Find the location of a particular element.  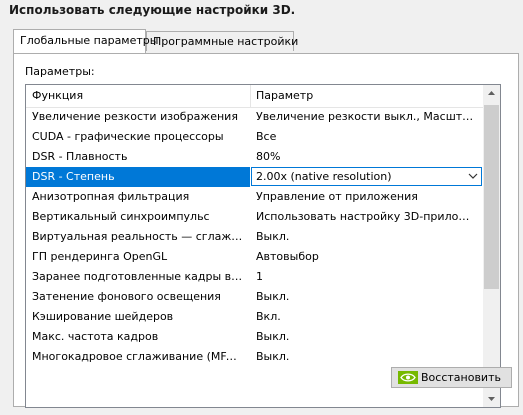

chevron-down-icon is located at coordinates (473, 176).